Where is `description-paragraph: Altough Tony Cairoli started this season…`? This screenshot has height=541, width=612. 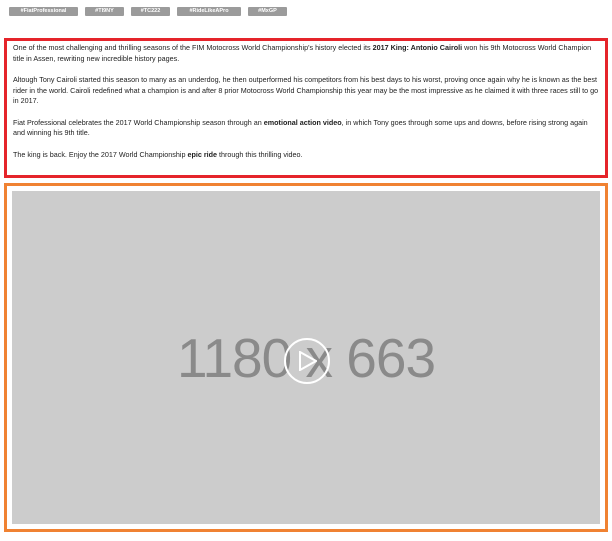 description-paragraph: Altough Tony Cairoli started this season… is located at coordinates (306, 90).